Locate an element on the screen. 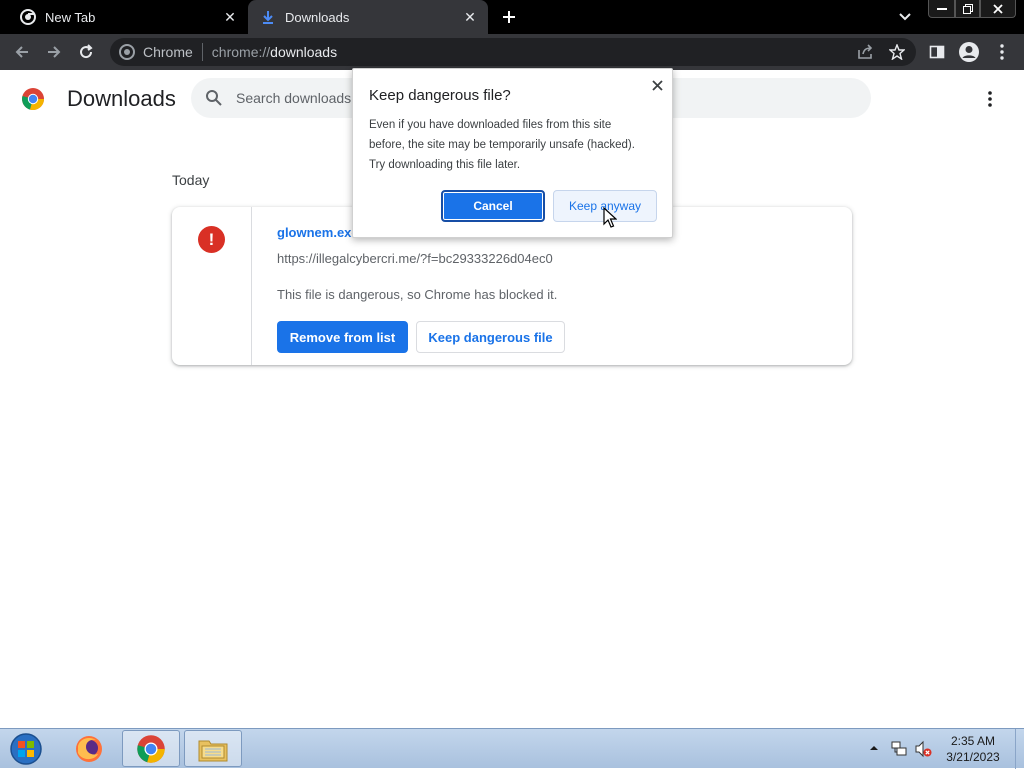  taskbar-firefox is located at coordinates (89, 748).